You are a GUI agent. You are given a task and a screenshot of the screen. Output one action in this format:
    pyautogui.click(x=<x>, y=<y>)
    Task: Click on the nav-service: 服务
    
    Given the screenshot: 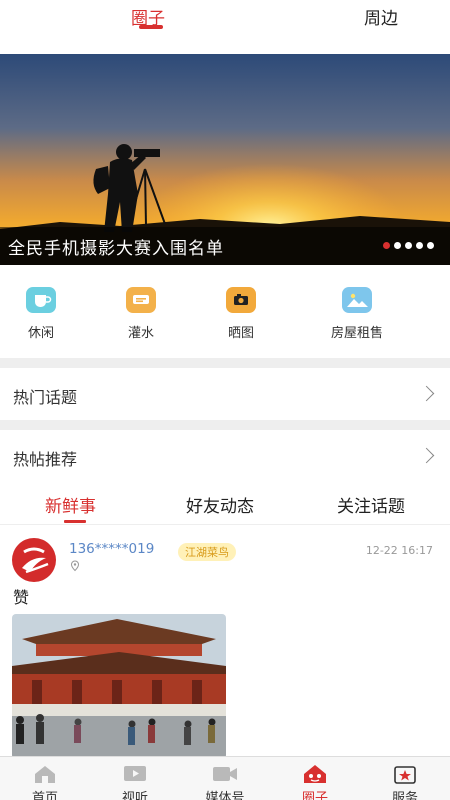 What is the action you would take?
    pyautogui.click(x=405, y=778)
    